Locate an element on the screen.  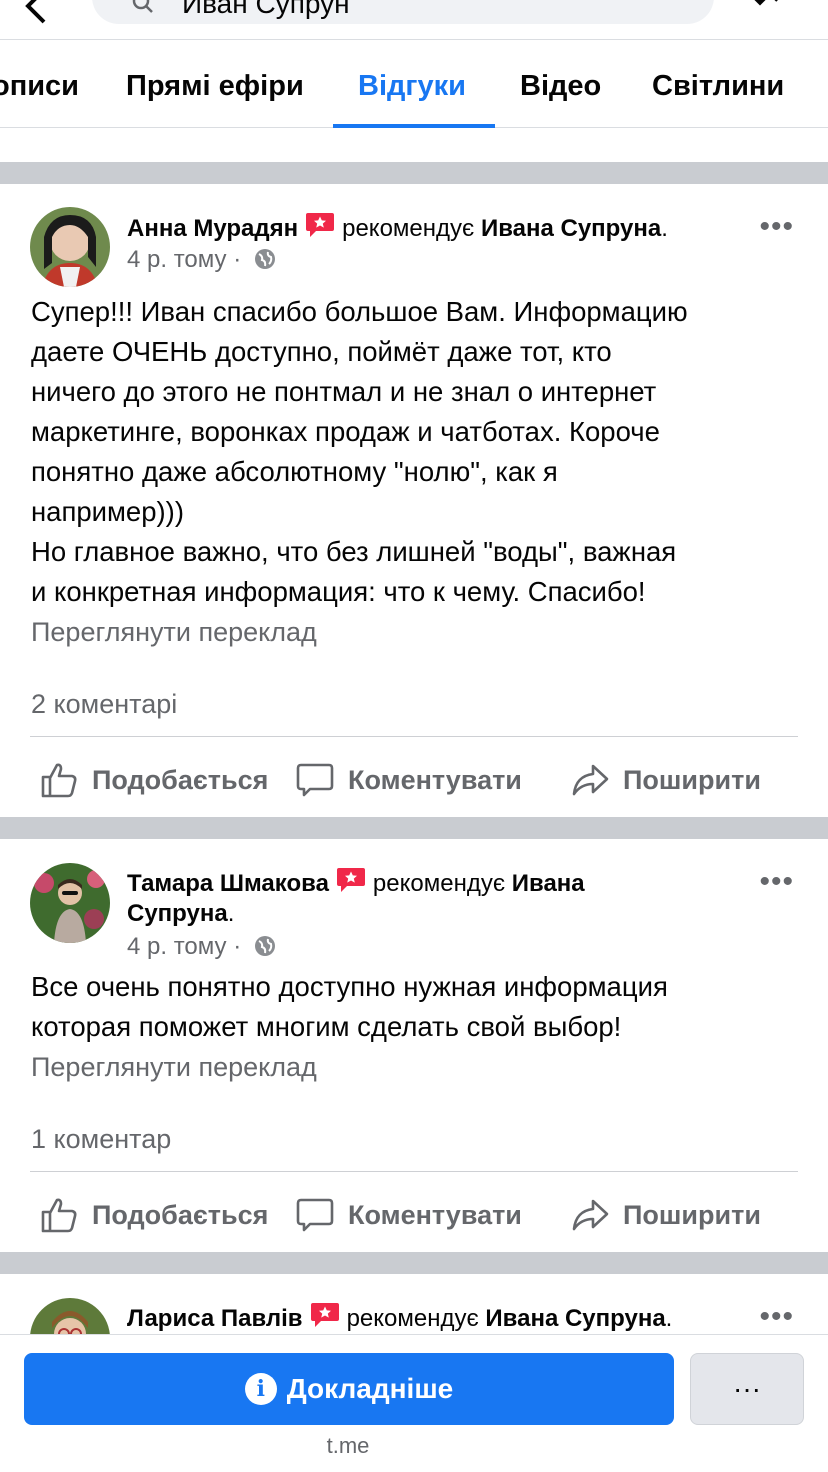
more-button: ··· is located at coordinates (747, 1389).